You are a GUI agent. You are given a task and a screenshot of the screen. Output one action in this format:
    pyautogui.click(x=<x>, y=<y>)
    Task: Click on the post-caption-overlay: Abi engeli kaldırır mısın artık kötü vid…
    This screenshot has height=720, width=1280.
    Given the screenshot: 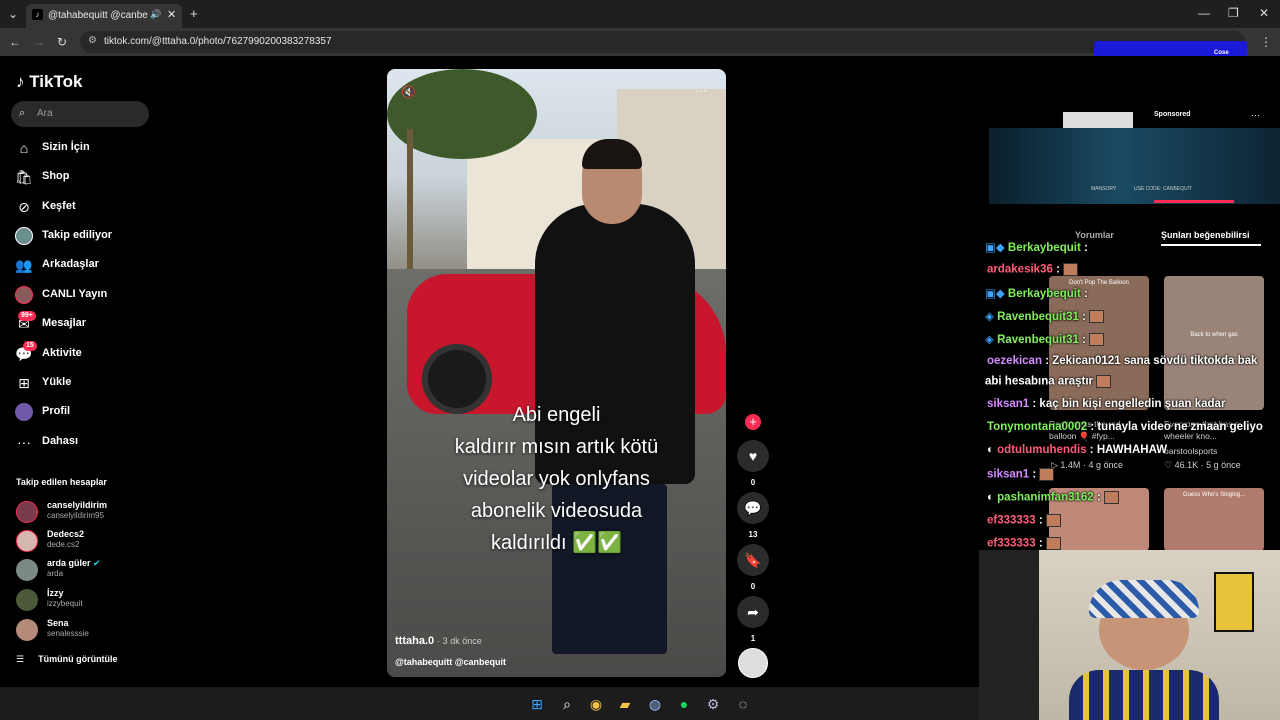 What is the action you would take?
    pyautogui.click(x=556, y=479)
    